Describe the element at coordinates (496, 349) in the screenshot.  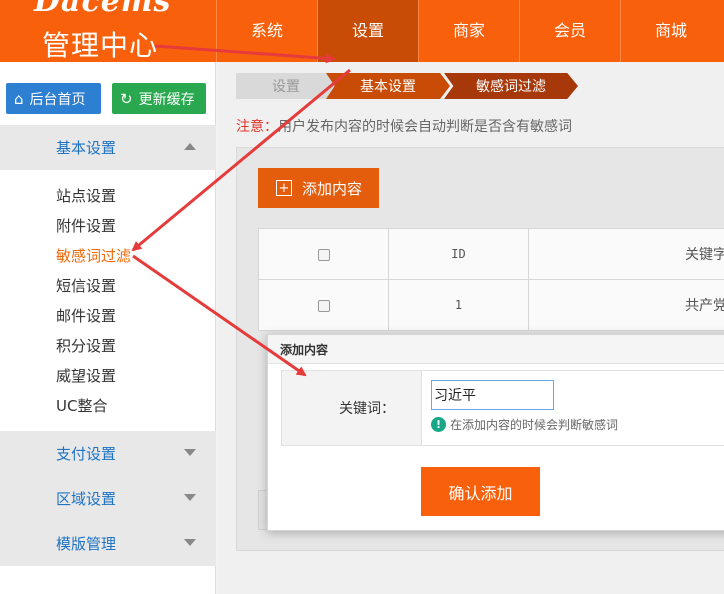
I see `dialog-title: 添加内容` at that location.